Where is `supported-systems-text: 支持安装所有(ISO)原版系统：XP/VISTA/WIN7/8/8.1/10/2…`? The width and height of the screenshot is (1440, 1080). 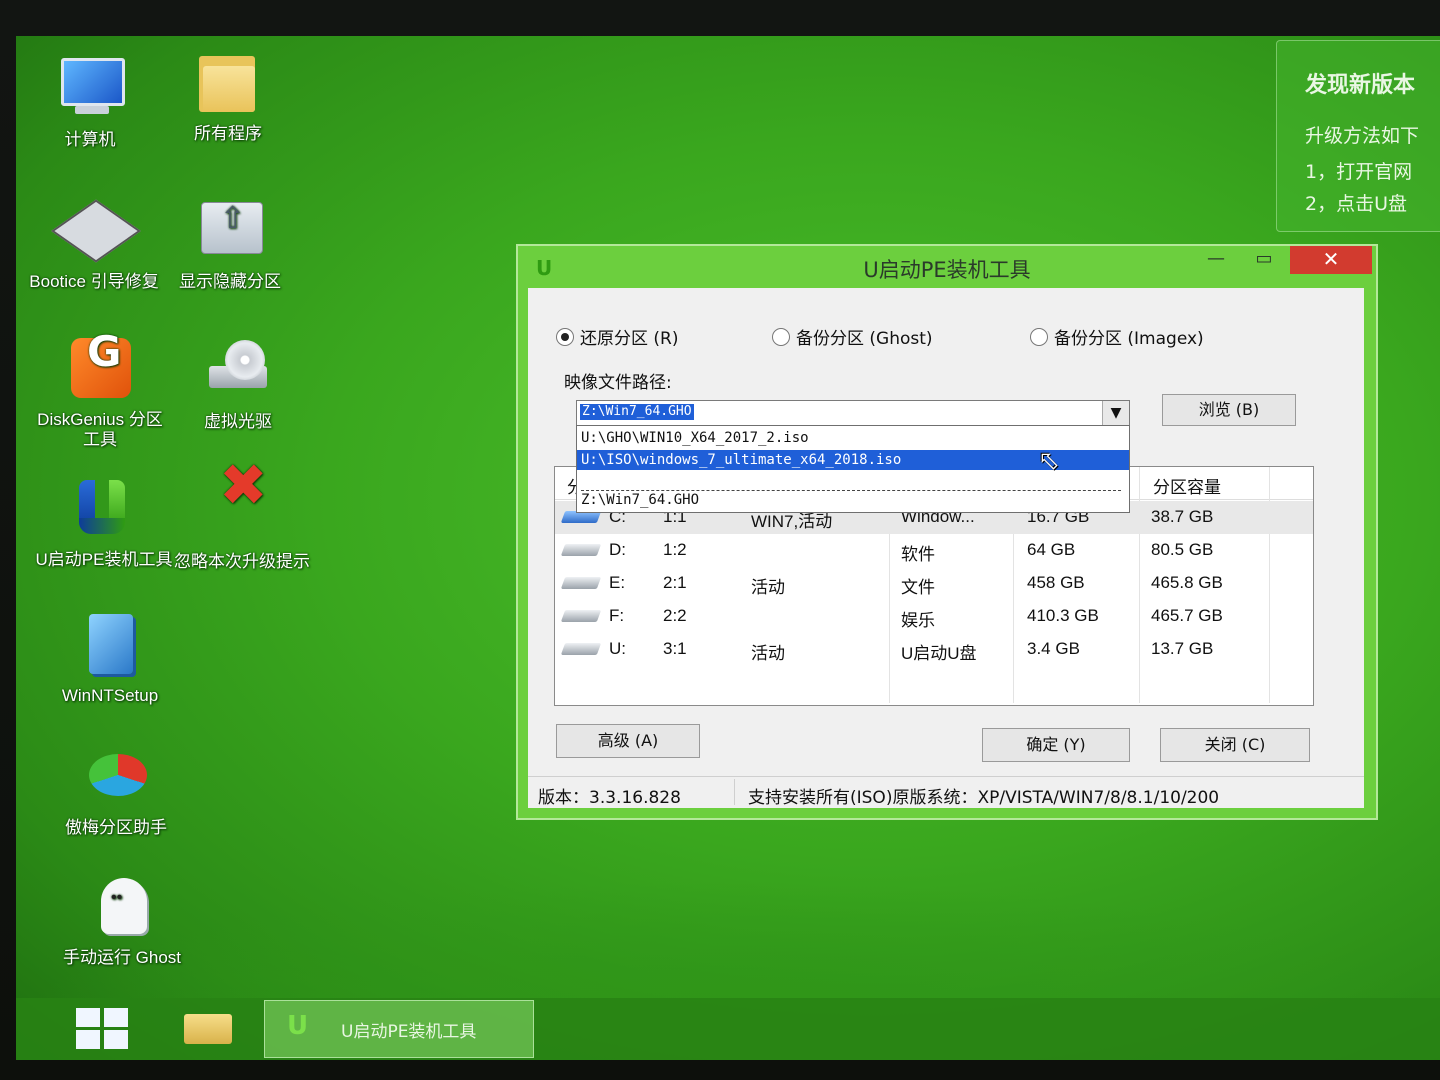
supported-systems-text: 支持安装所有(ISO)原版系统：XP/VISTA/WIN7/8/8.1/10/2… is located at coordinates (983, 795).